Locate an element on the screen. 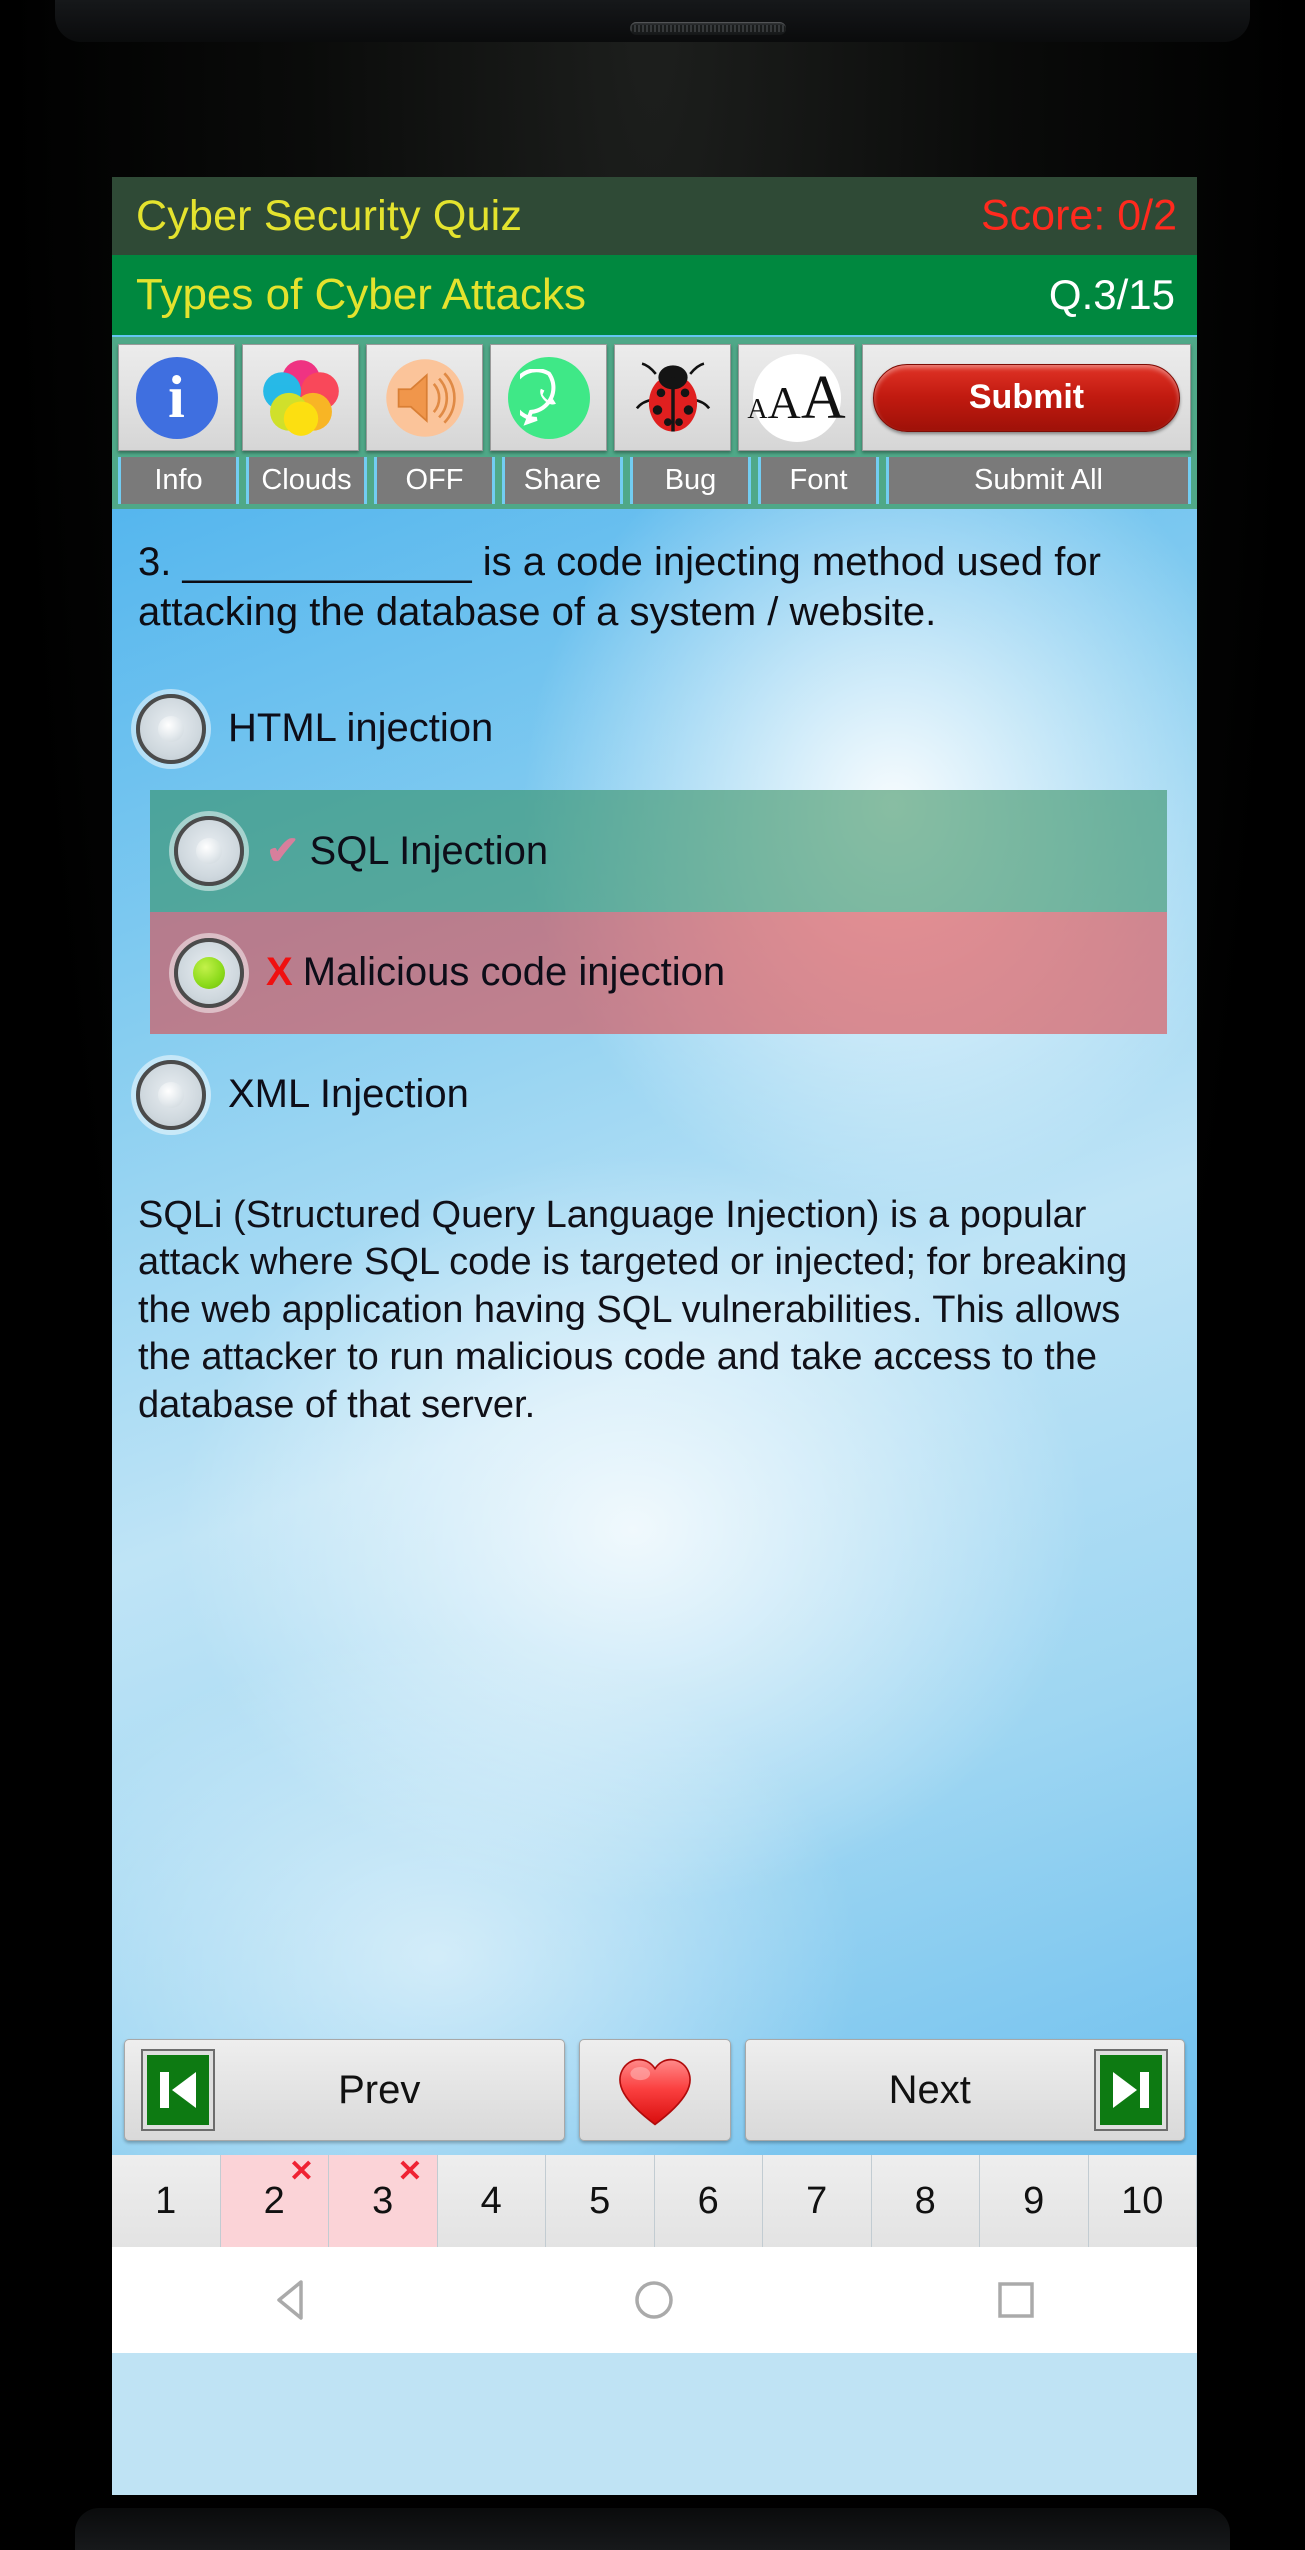 The width and height of the screenshot is (1305, 2550). option-text-malicious-code-injection: Malicious code injection is located at coordinates (514, 972).